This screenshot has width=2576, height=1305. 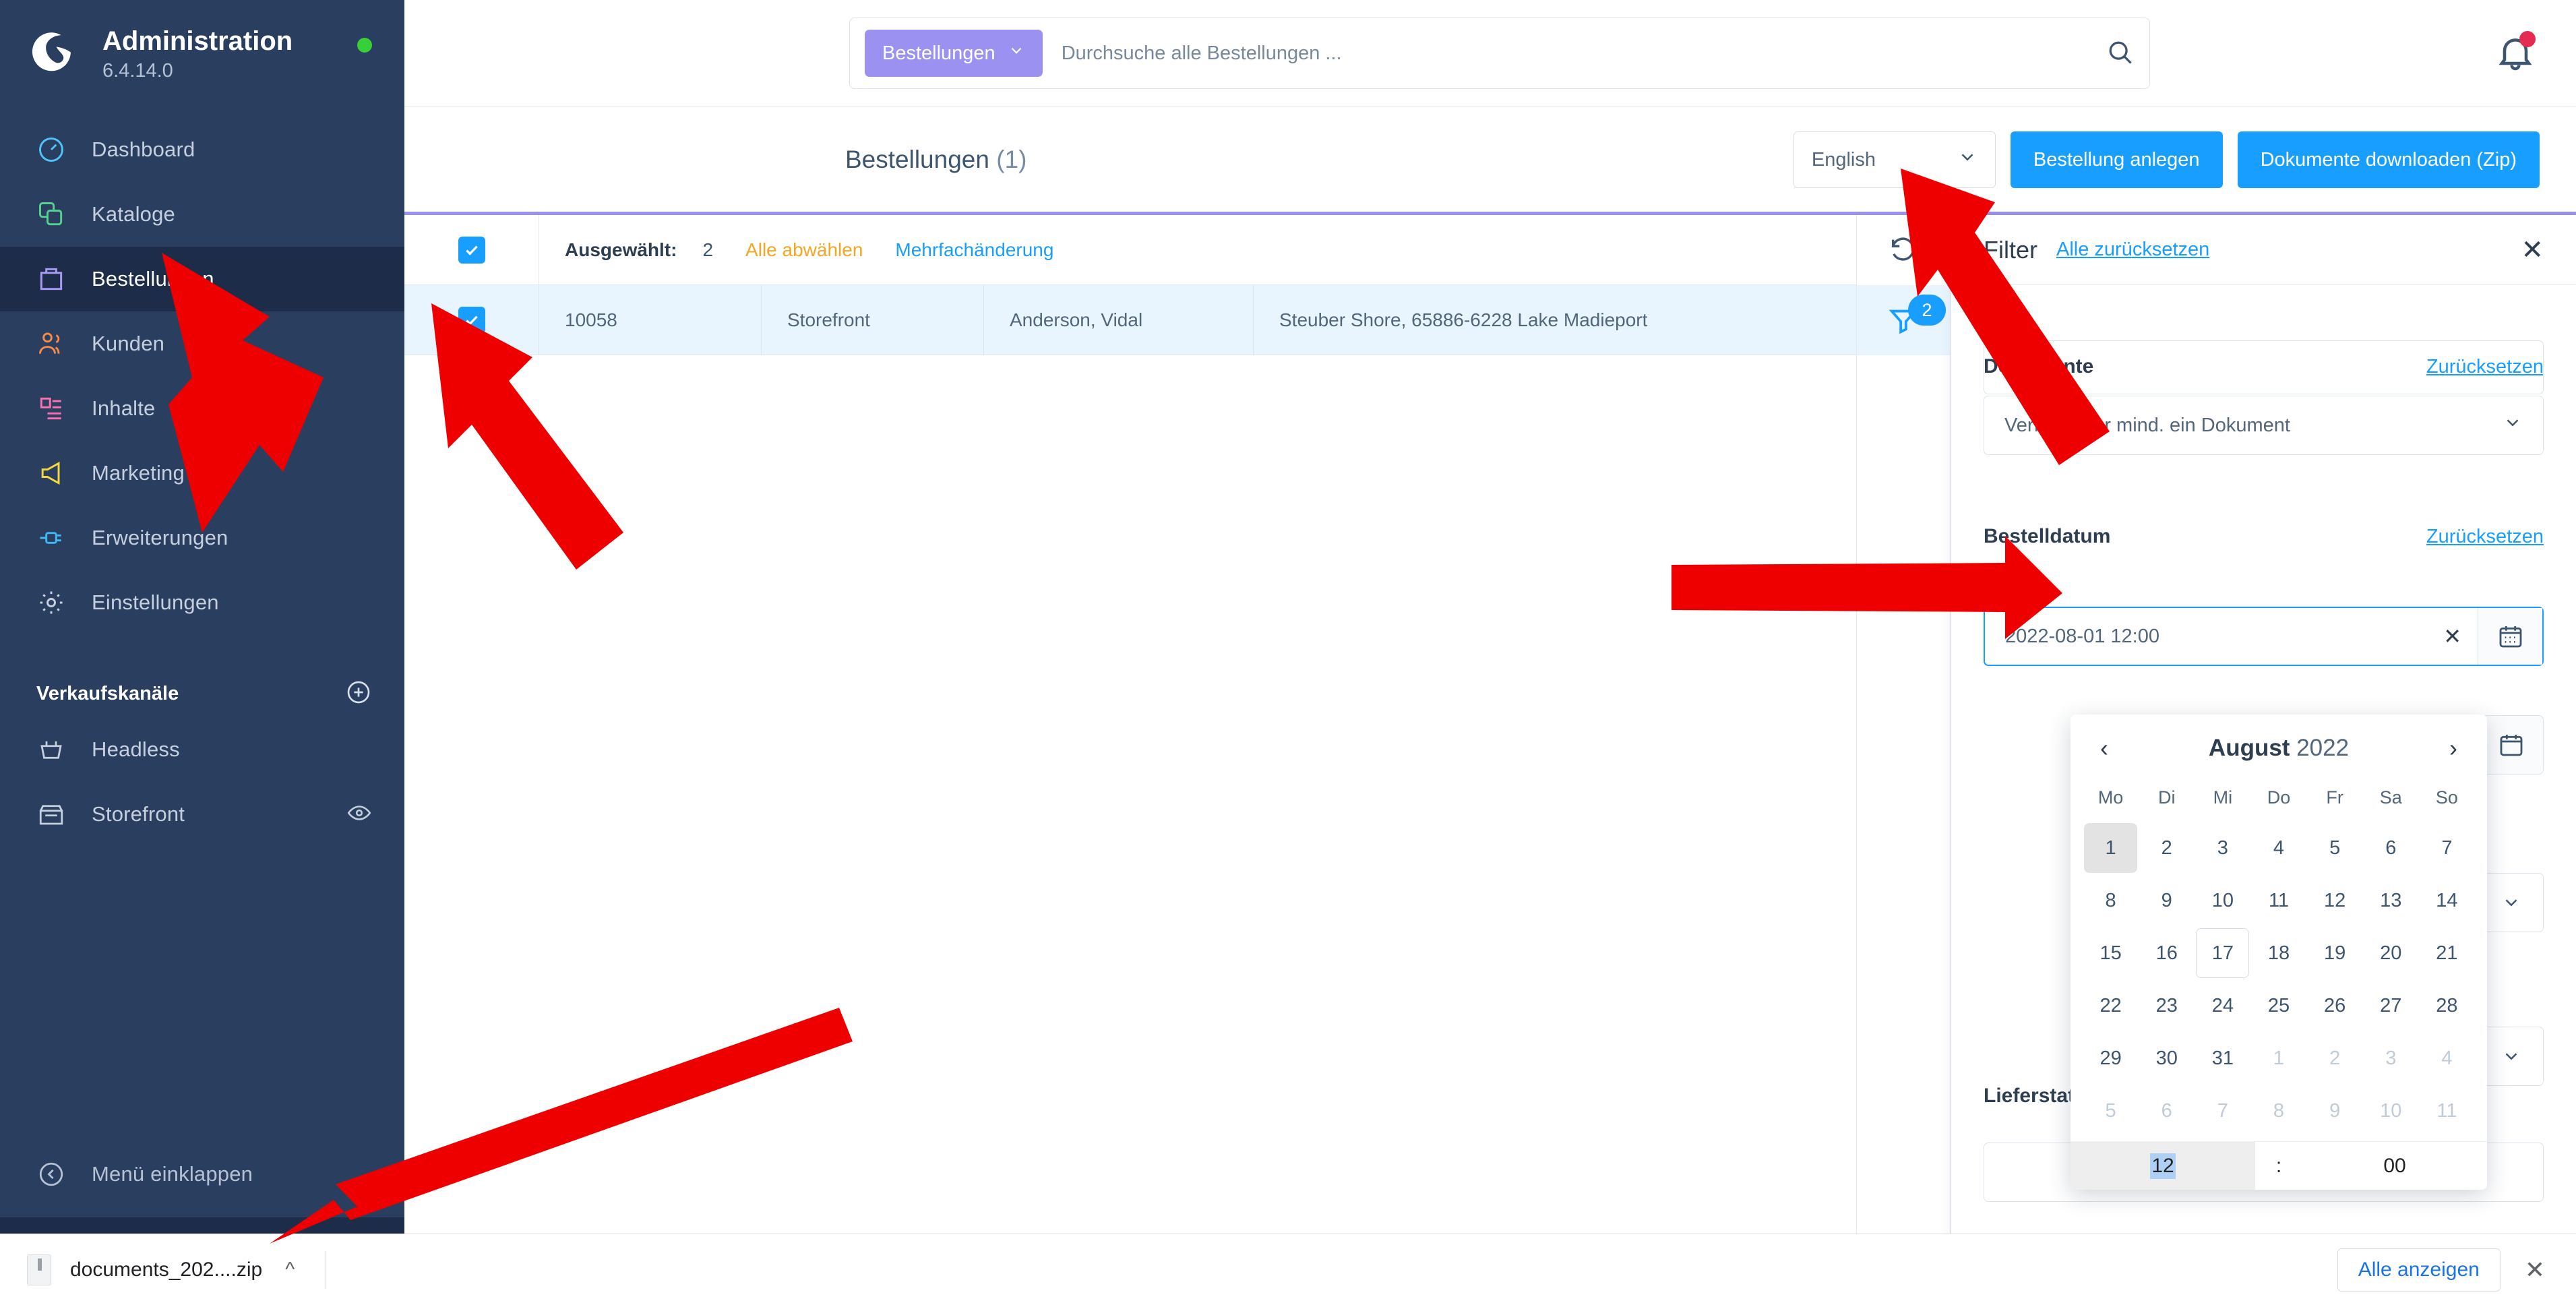 I want to click on calendar-day: 12, so click(x=2335, y=900).